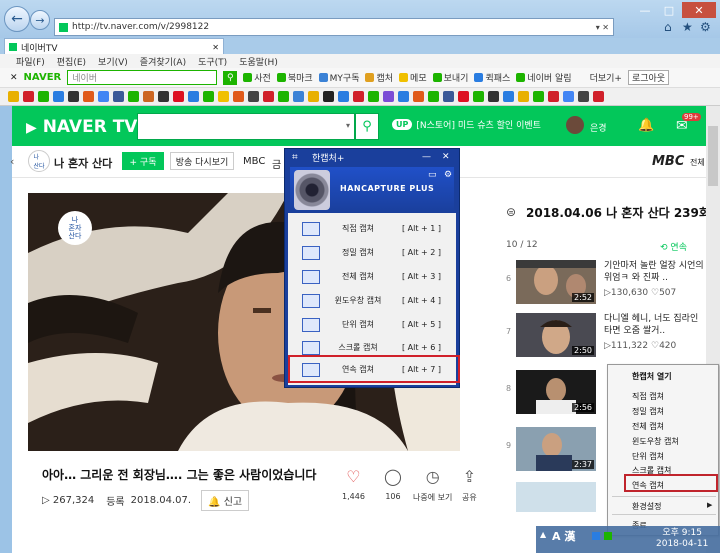  I want to click on avatar, so click(575, 125).